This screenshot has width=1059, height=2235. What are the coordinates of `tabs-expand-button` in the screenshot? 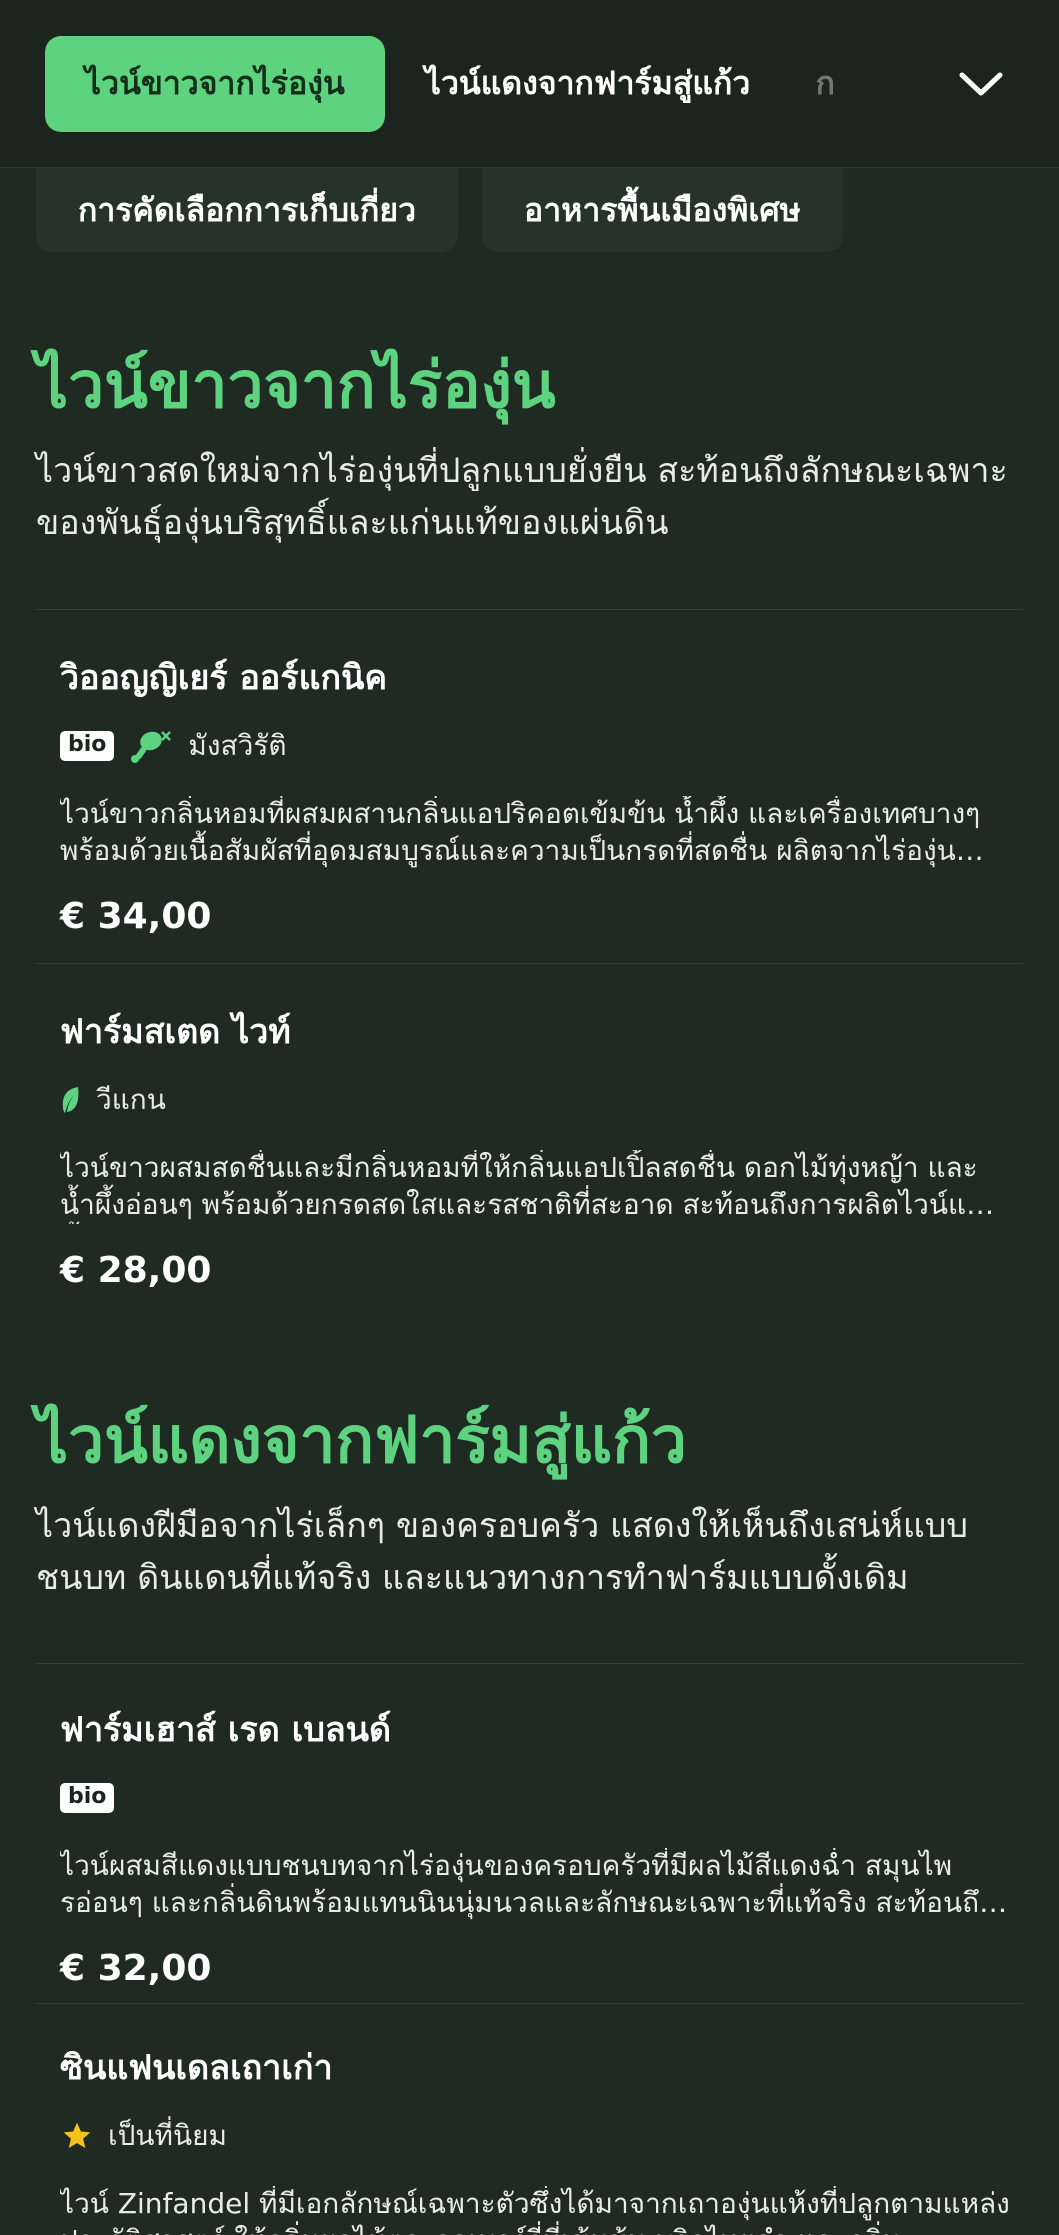 It's located at (981, 84).